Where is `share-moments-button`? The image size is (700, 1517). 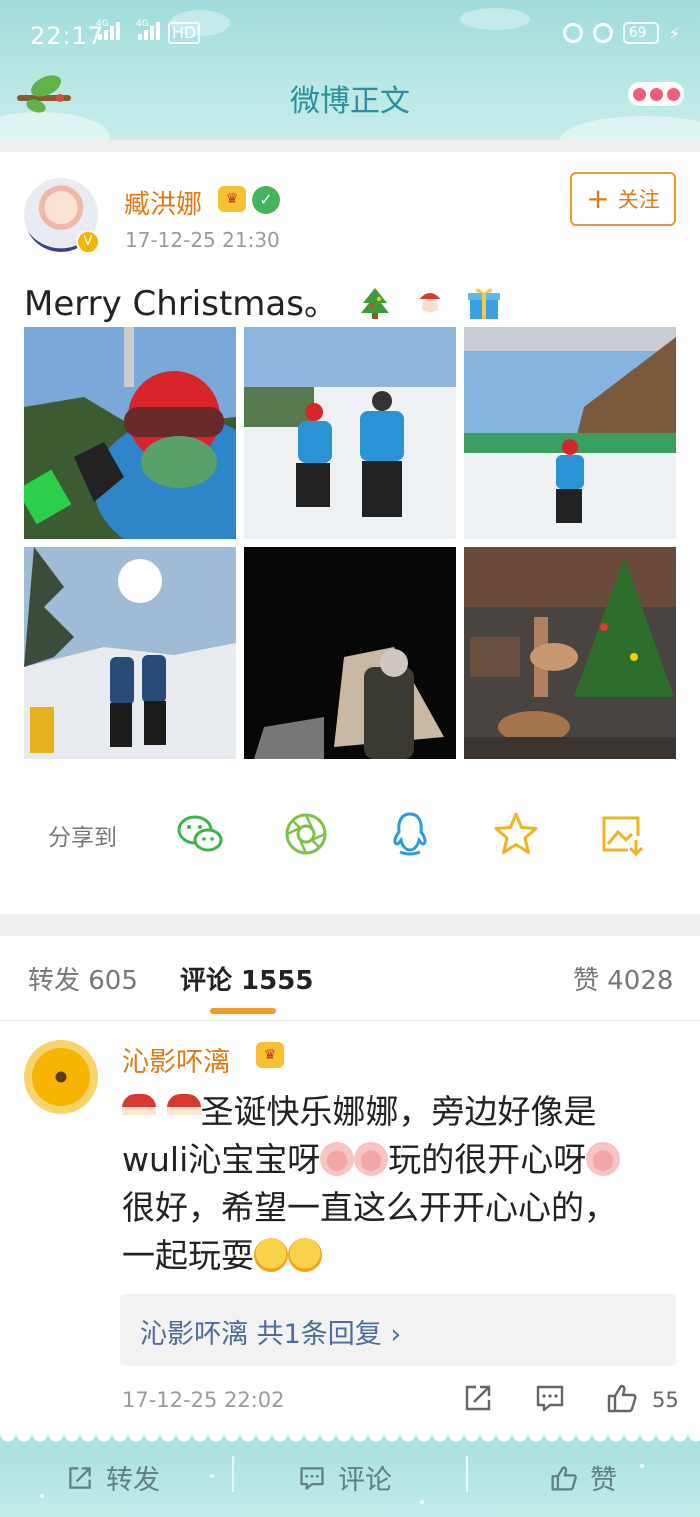 share-moments-button is located at coordinates (306, 834).